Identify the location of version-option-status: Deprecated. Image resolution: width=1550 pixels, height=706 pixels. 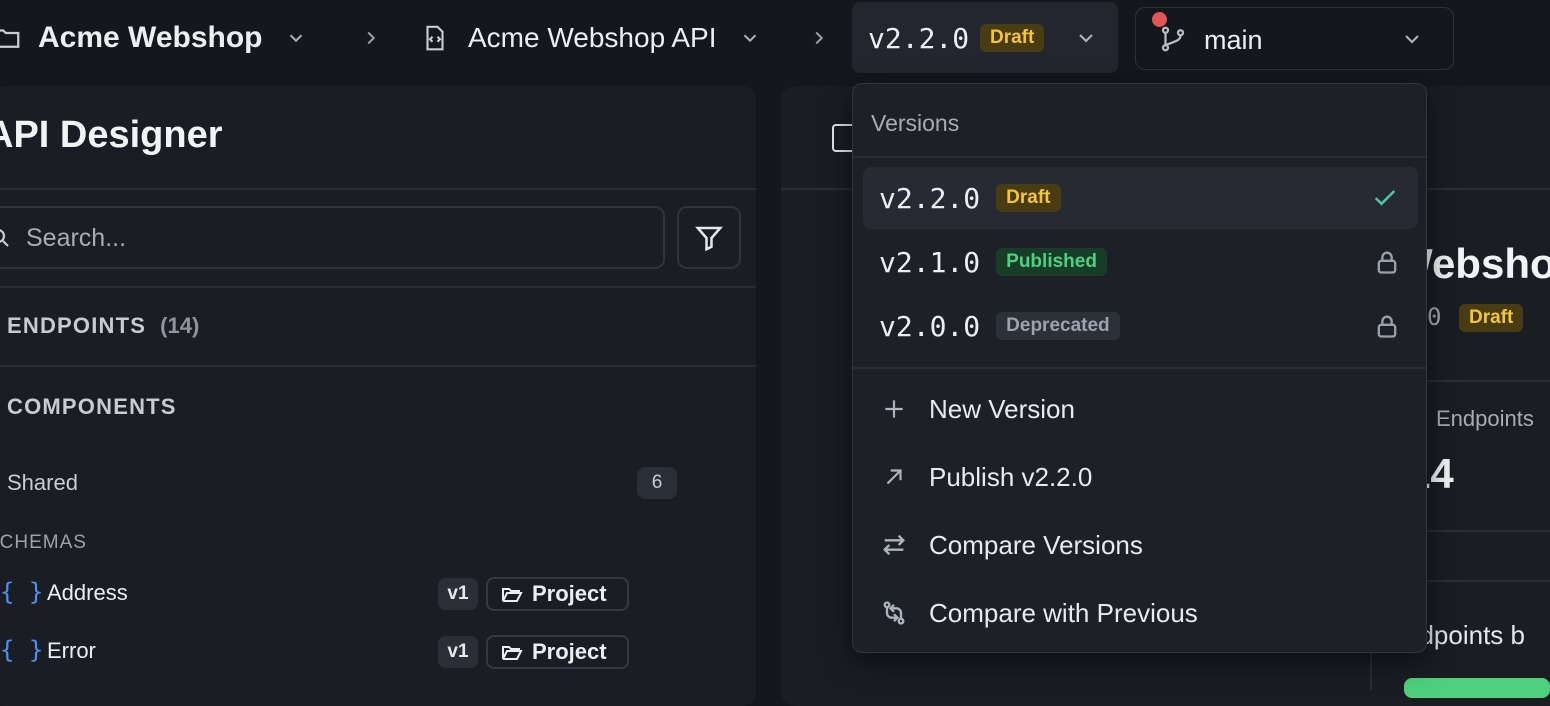
(1058, 326).